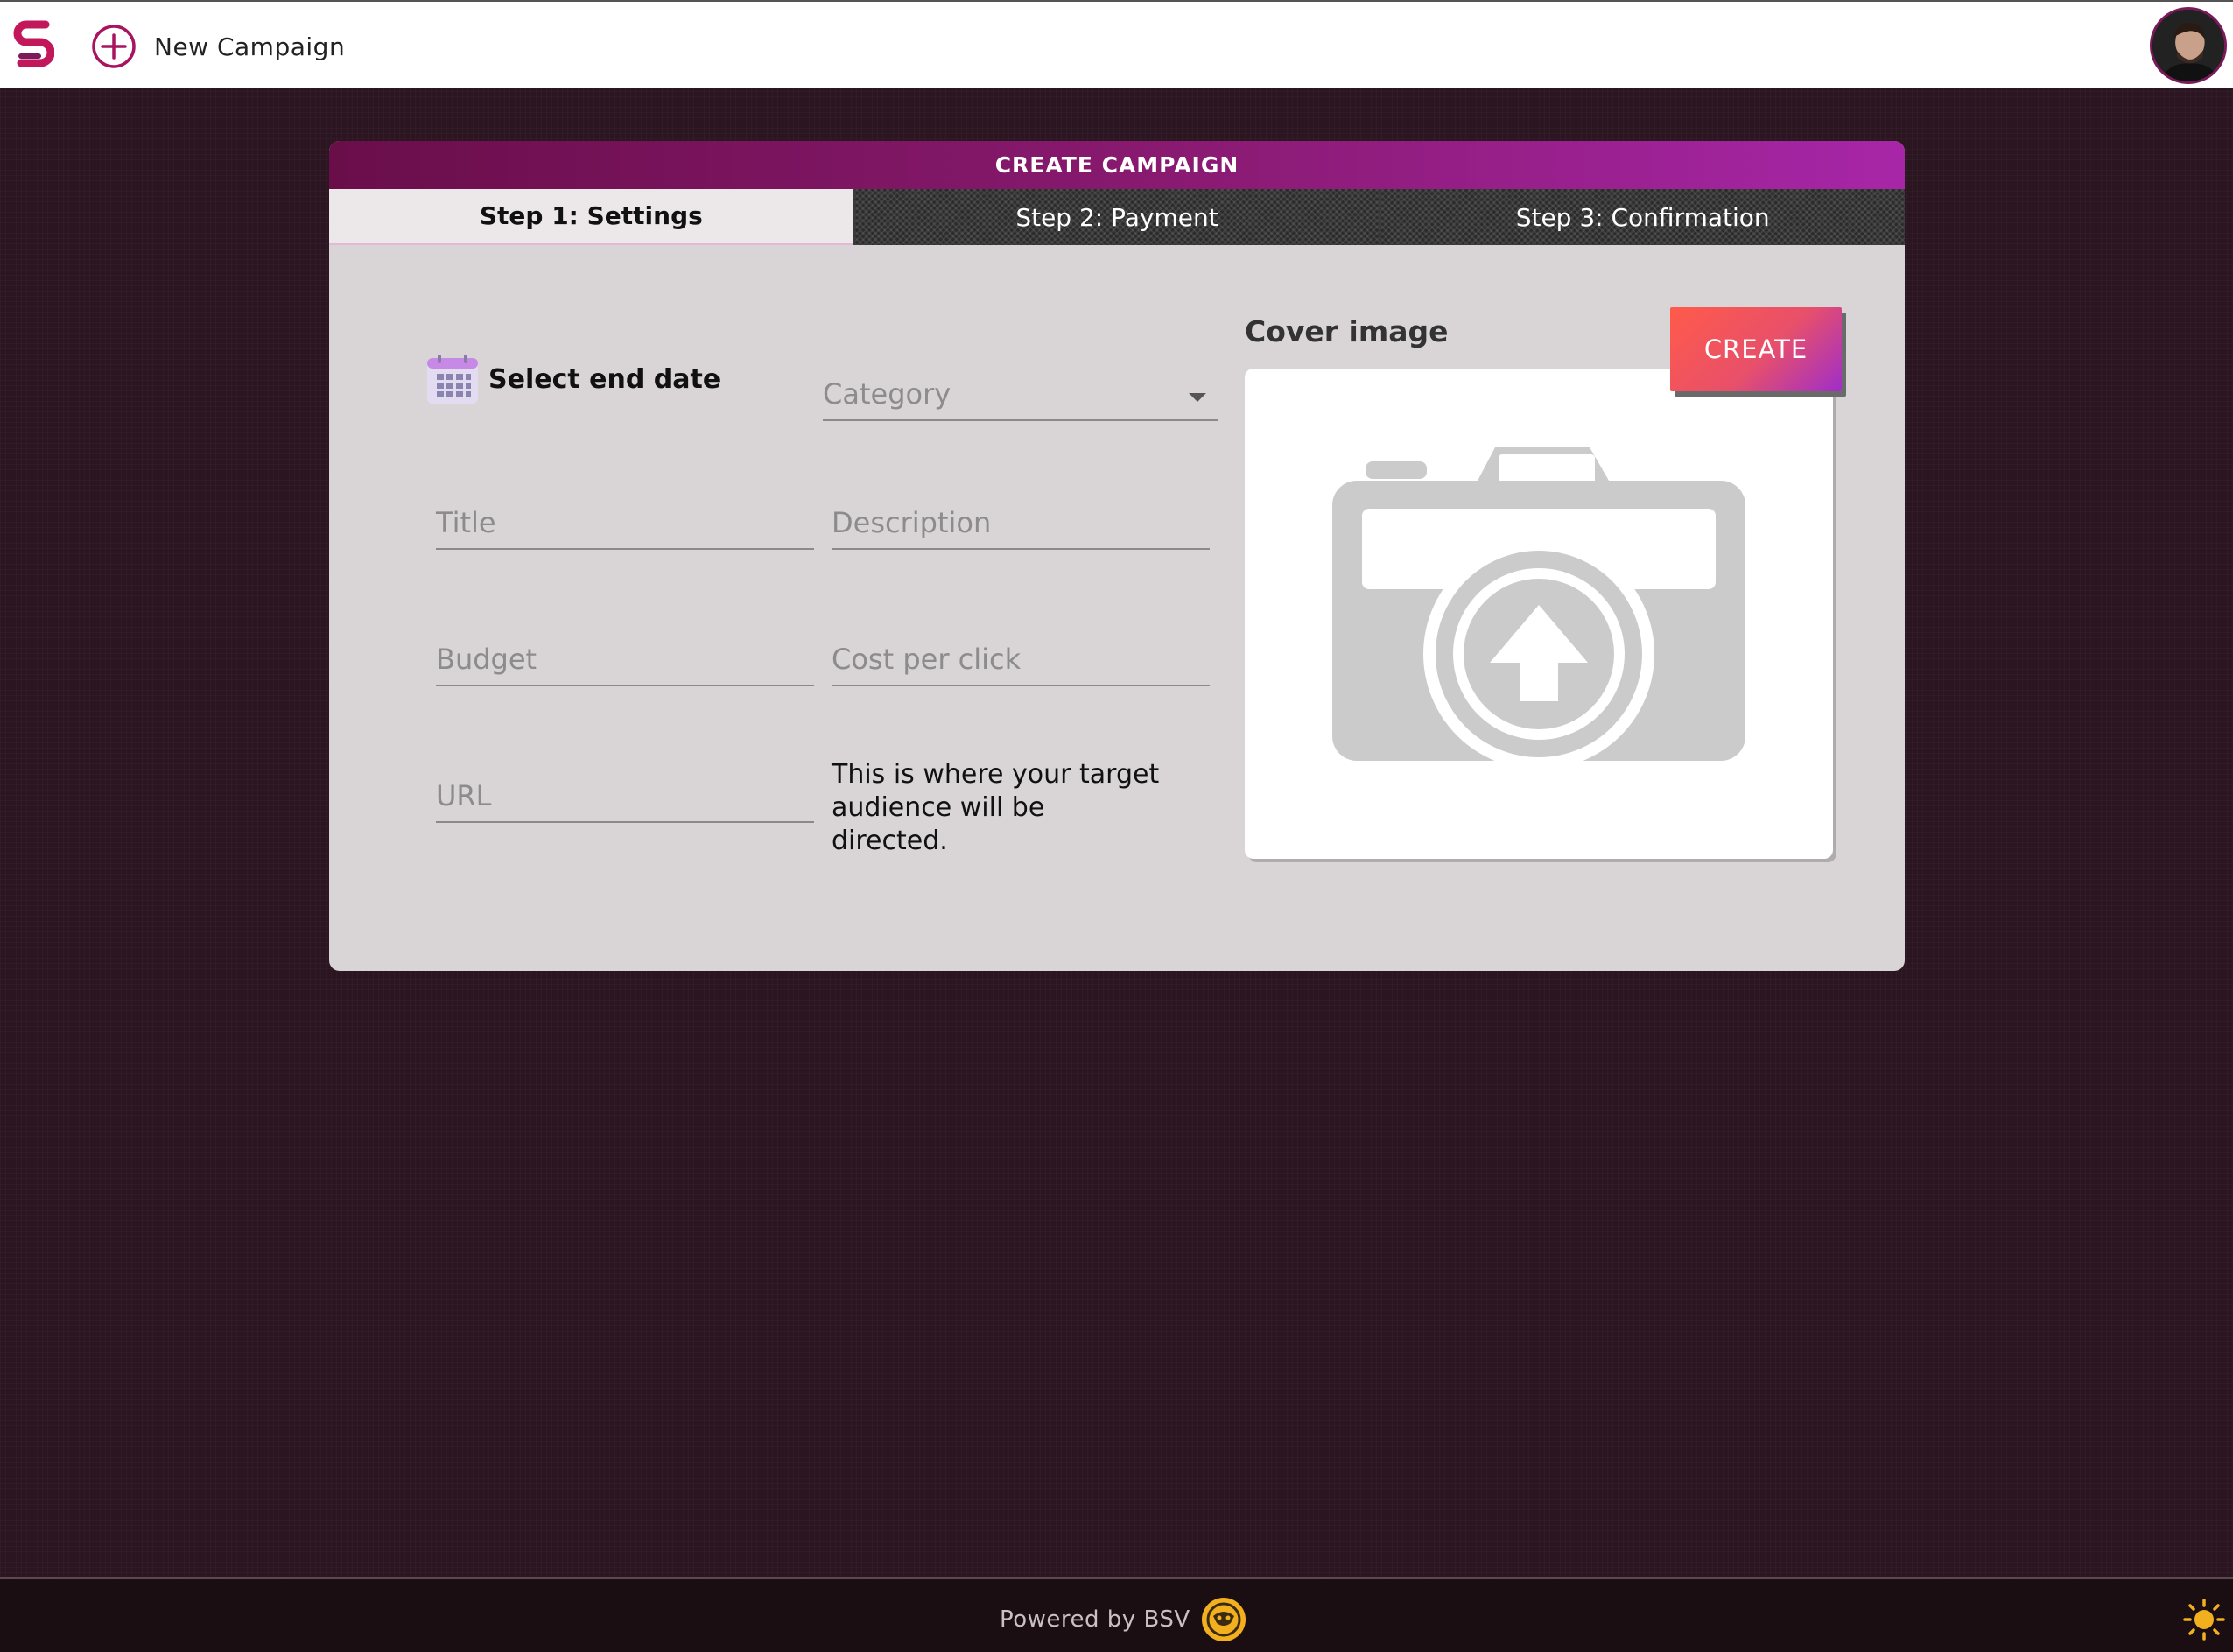 The height and width of the screenshot is (1652, 2233). I want to click on tab-settings: Step 1: Settings, so click(591, 217).